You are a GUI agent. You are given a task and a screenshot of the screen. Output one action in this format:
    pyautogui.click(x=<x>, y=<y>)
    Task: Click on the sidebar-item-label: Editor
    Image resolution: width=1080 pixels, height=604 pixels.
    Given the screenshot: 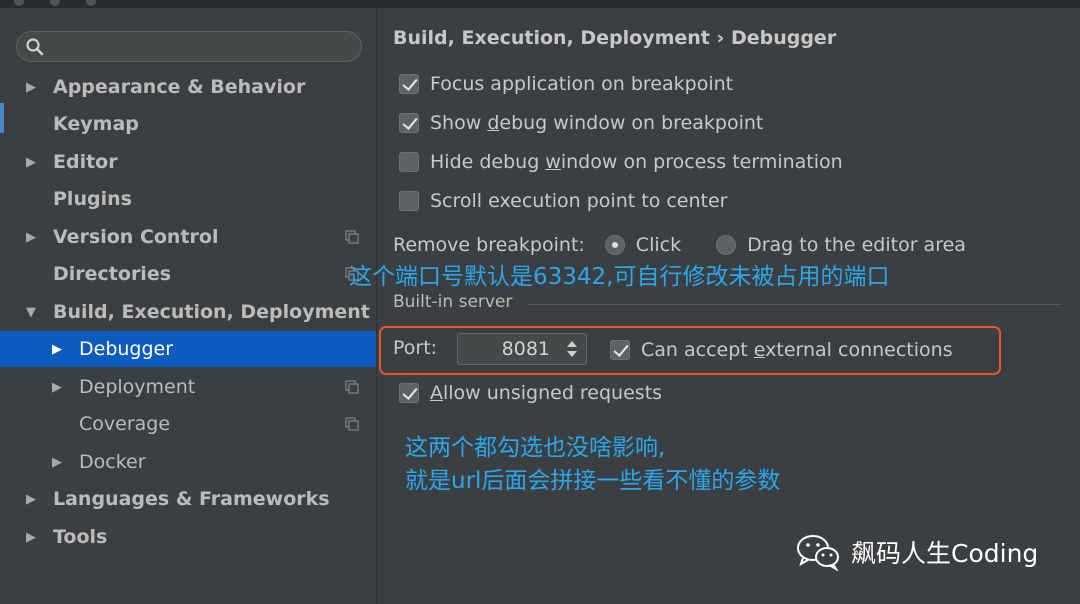 What is the action you would take?
    pyautogui.click(x=85, y=162)
    